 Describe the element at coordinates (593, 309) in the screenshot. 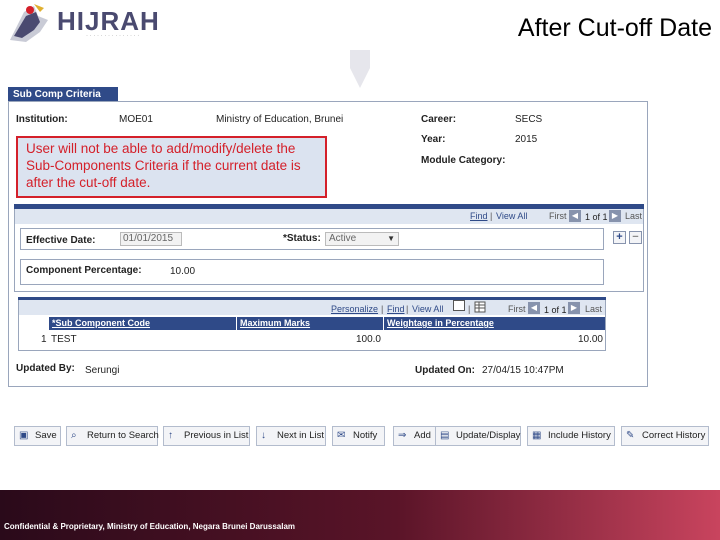

I see `grid-last-link: Last` at that location.